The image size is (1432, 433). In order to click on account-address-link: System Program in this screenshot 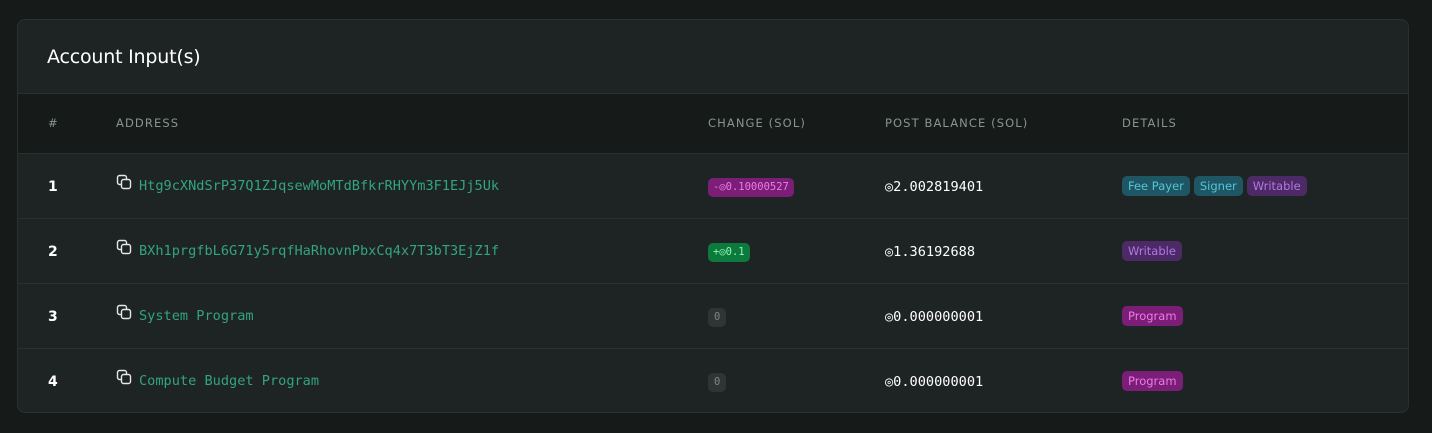, I will do `click(196, 316)`.